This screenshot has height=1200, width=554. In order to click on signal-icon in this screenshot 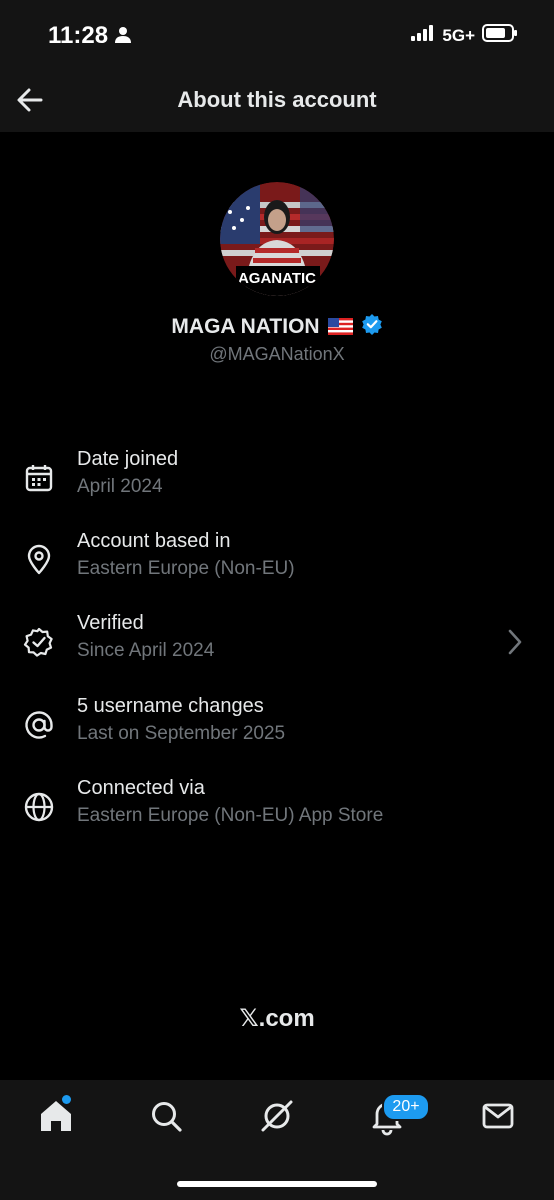, I will do `click(423, 35)`.